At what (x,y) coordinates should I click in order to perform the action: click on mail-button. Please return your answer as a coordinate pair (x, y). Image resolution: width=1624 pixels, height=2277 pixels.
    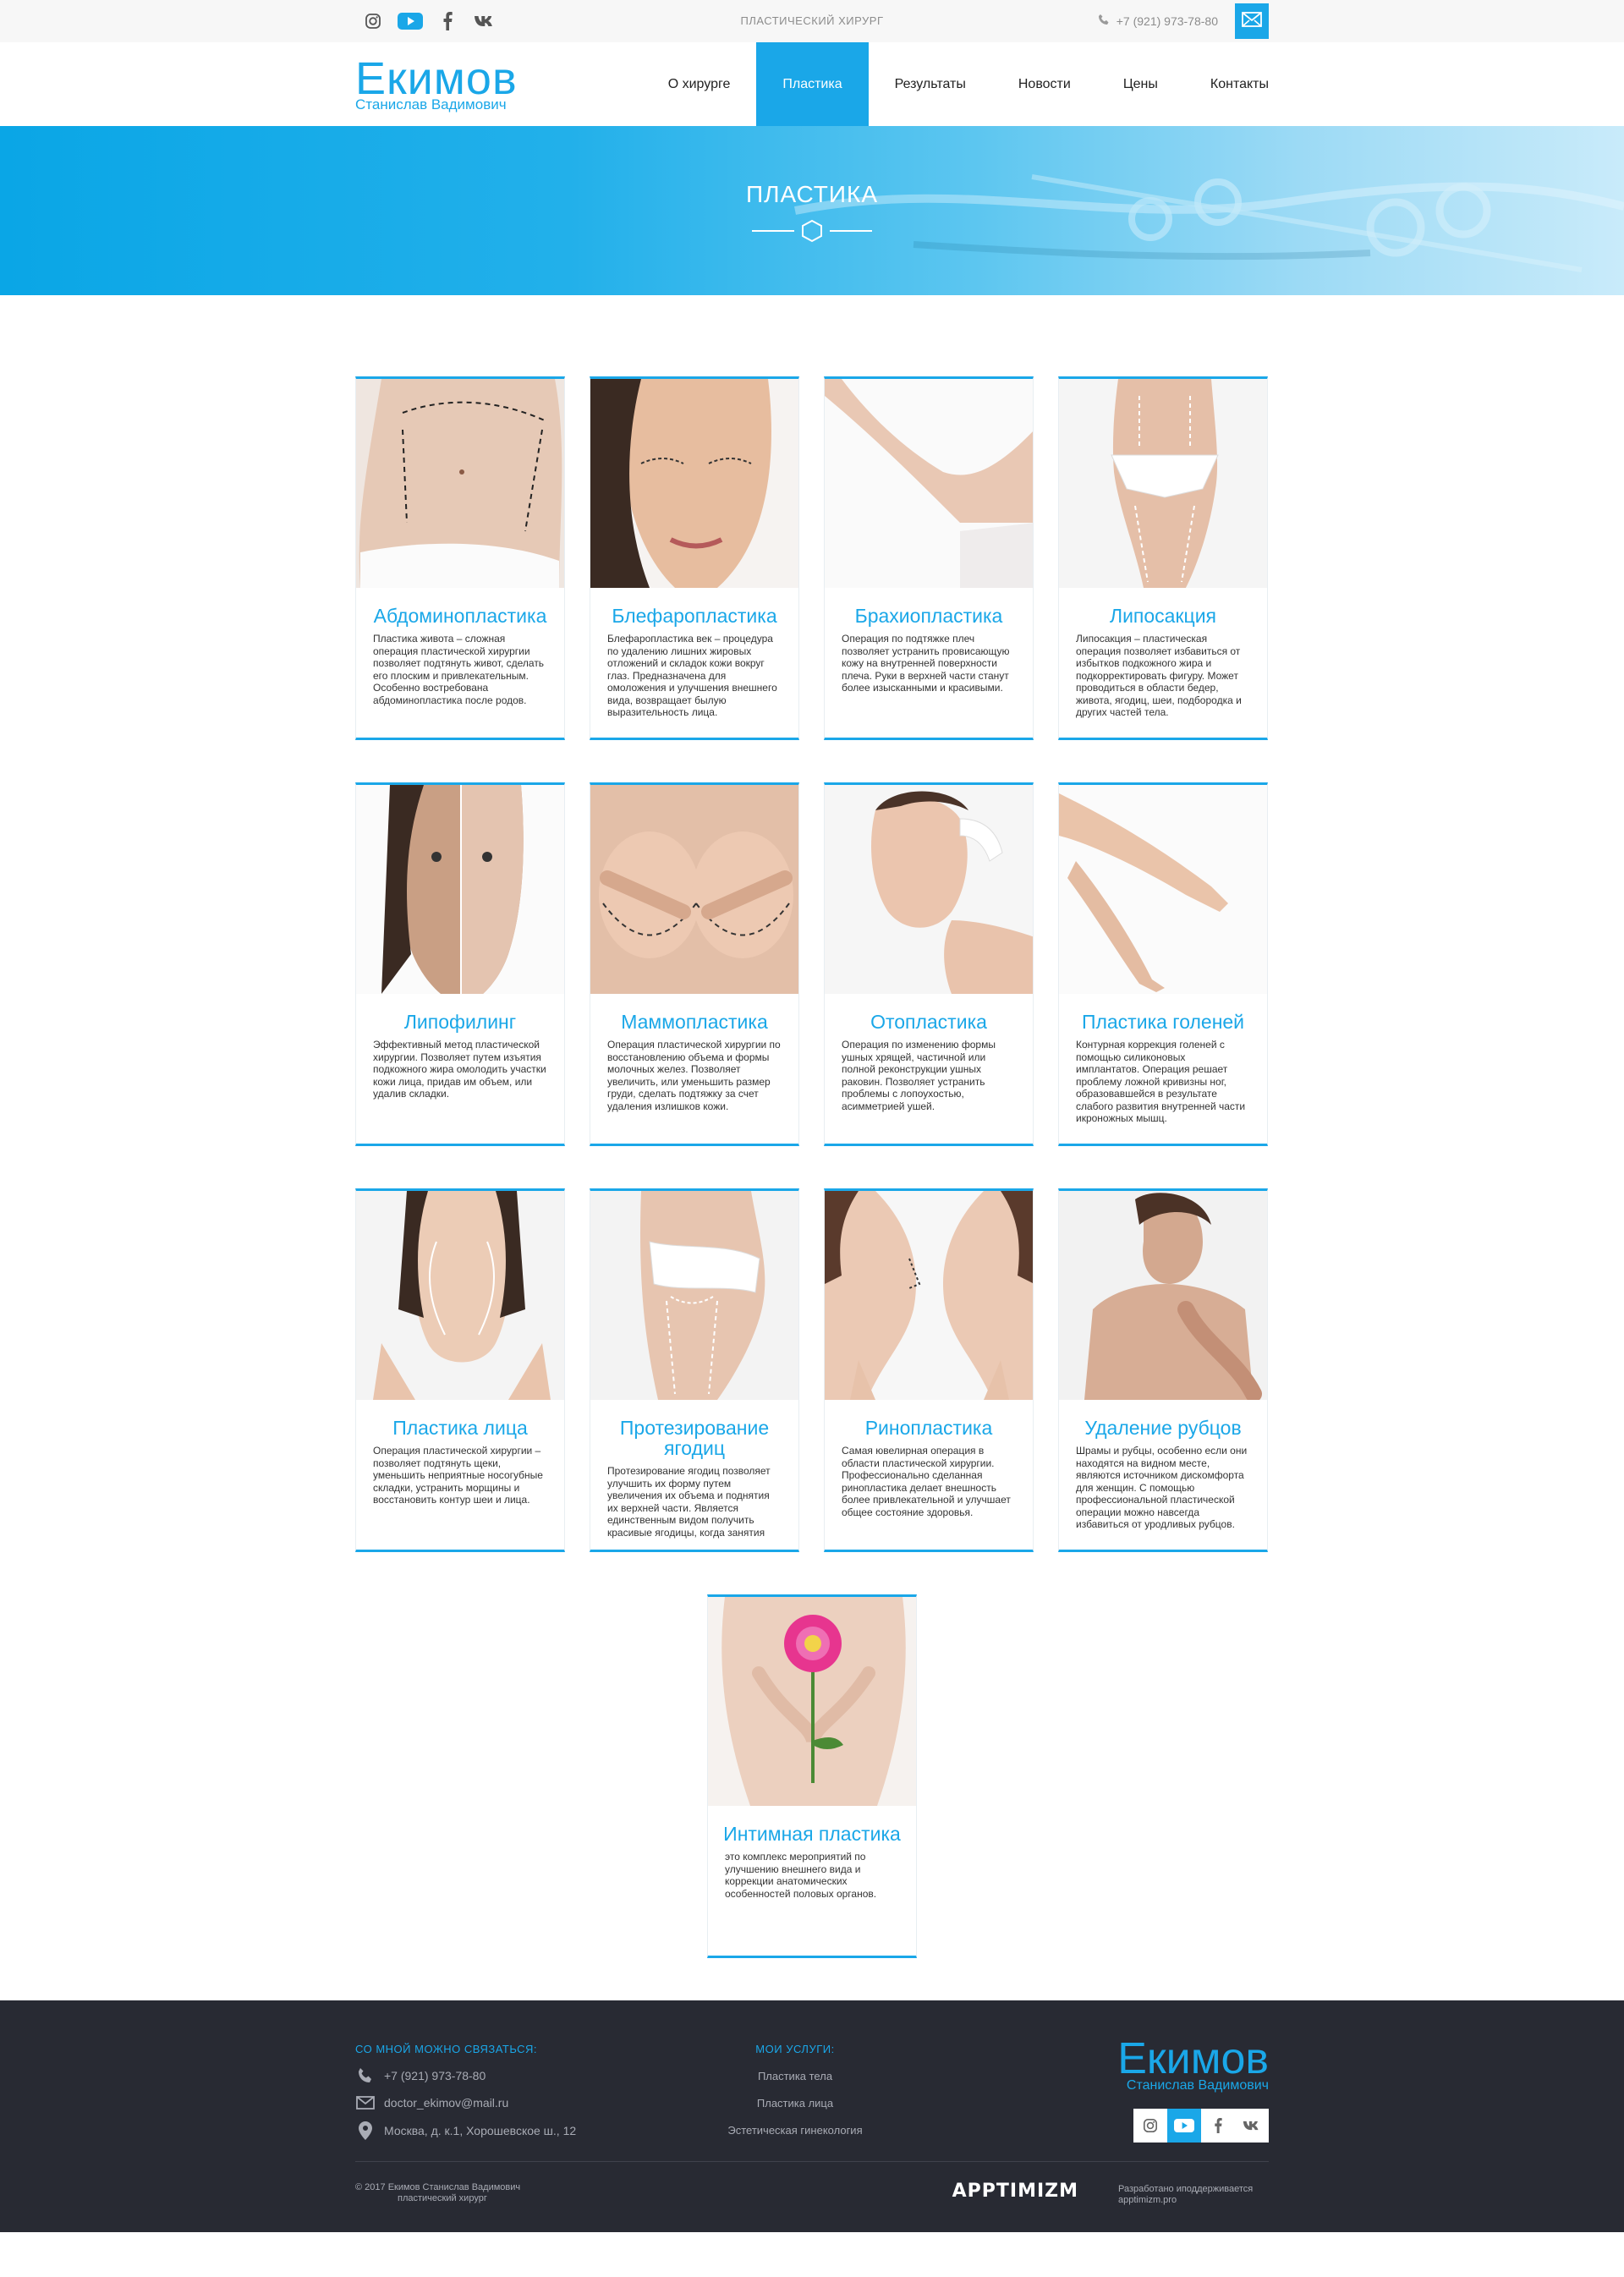
    Looking at the image, I should click on (1252, 21).